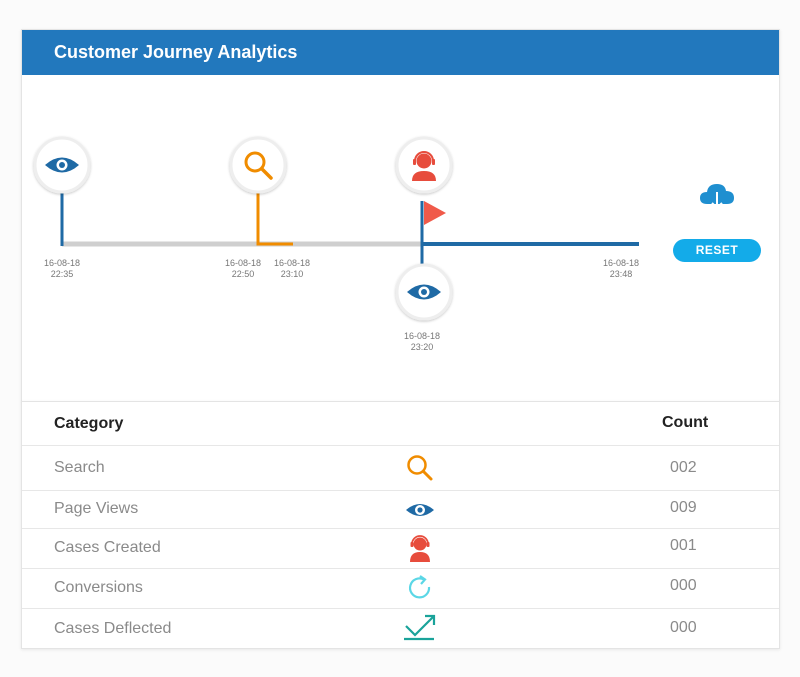 The height and width of the screenshot is (677, 800). What do you see at coordinates (62, 268) in the screenshot?
I see `timestamp: 16-08-18 22:35` at bounding box center [62, 268].